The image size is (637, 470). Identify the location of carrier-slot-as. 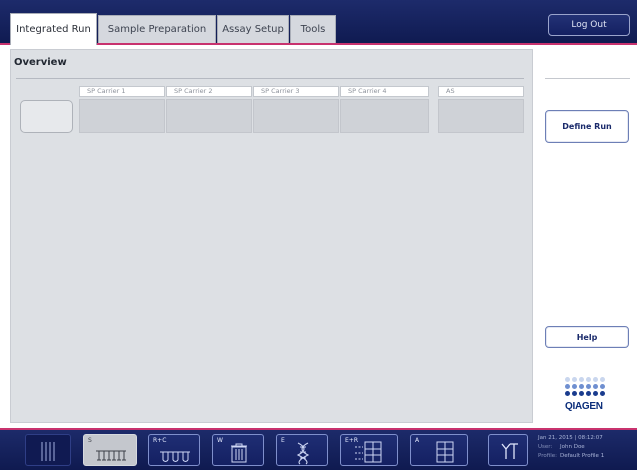
(481, 116).